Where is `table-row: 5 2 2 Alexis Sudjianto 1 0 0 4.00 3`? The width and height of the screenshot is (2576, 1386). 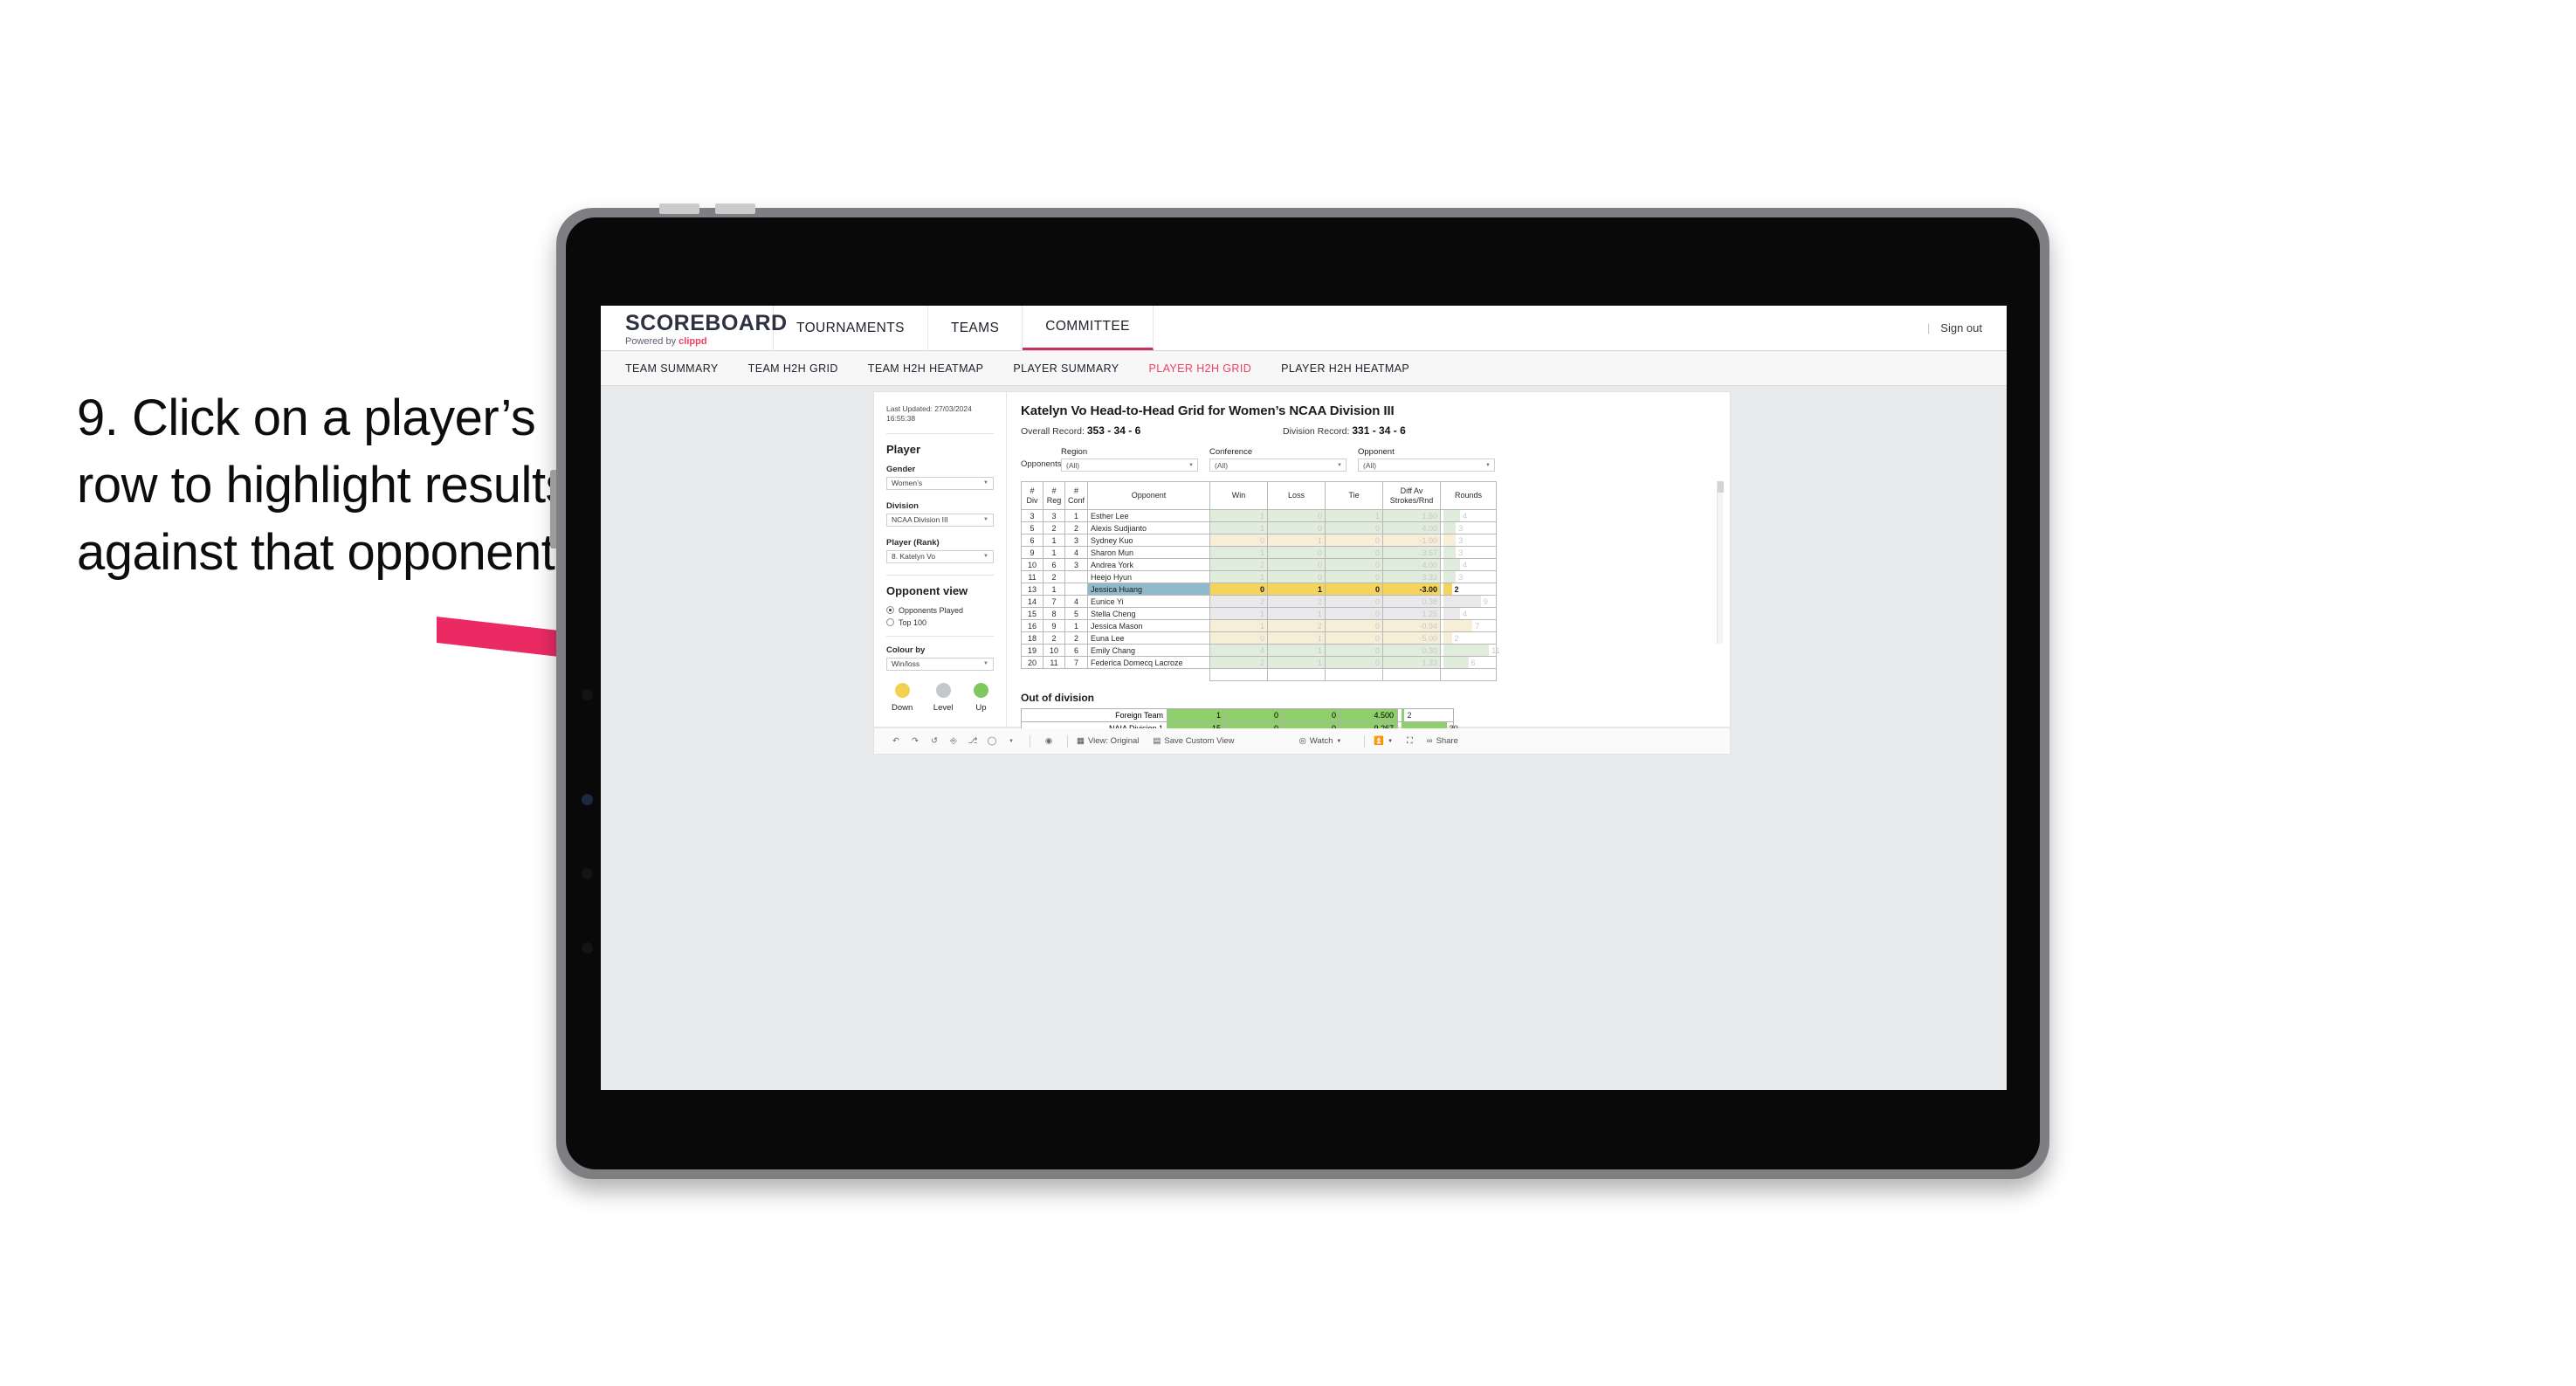
table-row: 5 2 2 Alexis Sudjianto 1 0 0 4.00 3 is located at coordinates (1259, 527).